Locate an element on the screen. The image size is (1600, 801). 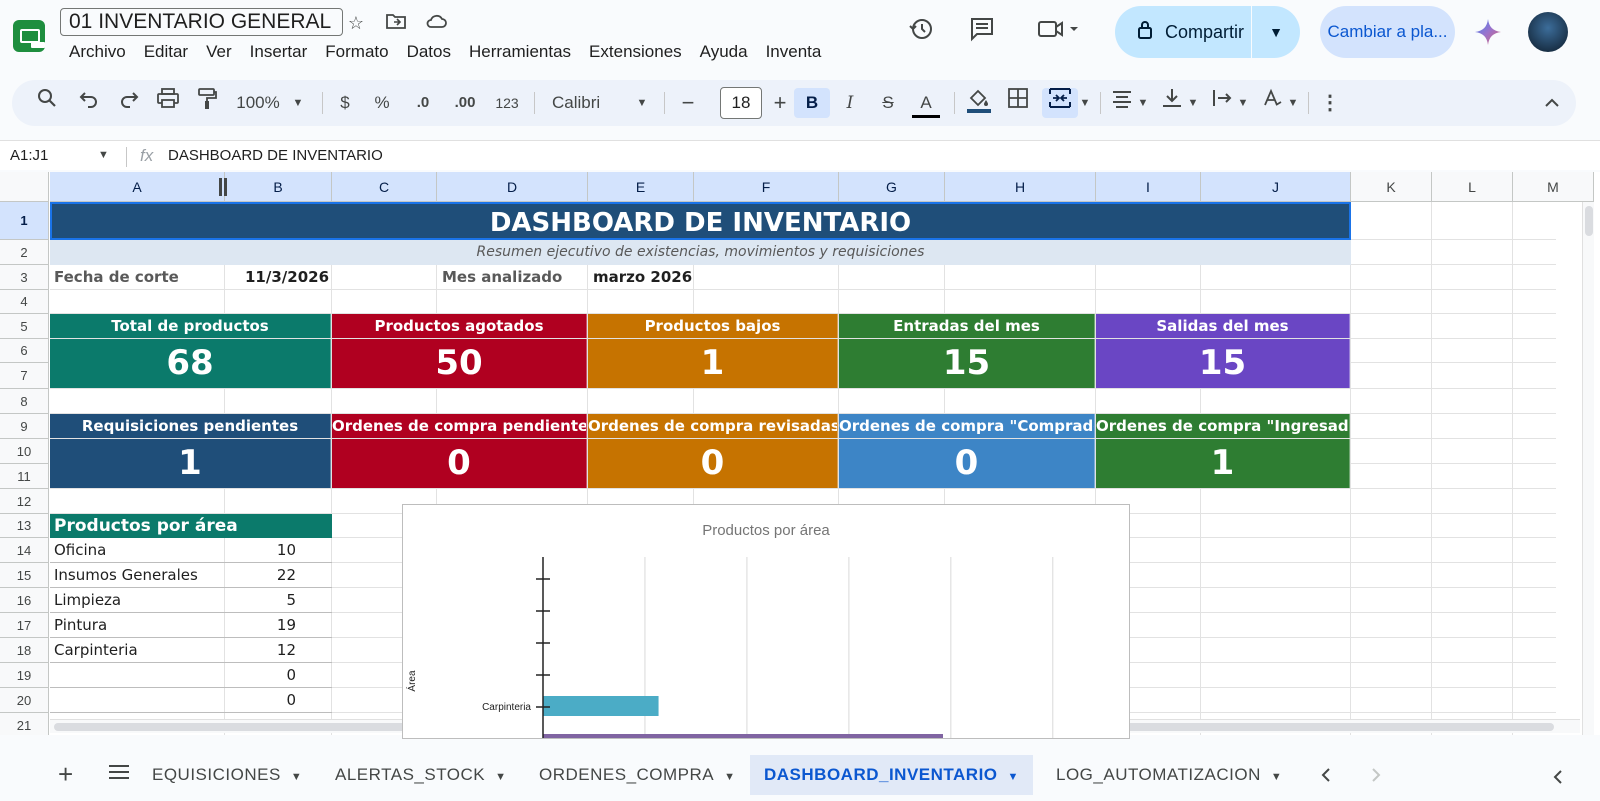
merge-dropdown-icon: ▼ is located at coordinates (1085, 103).